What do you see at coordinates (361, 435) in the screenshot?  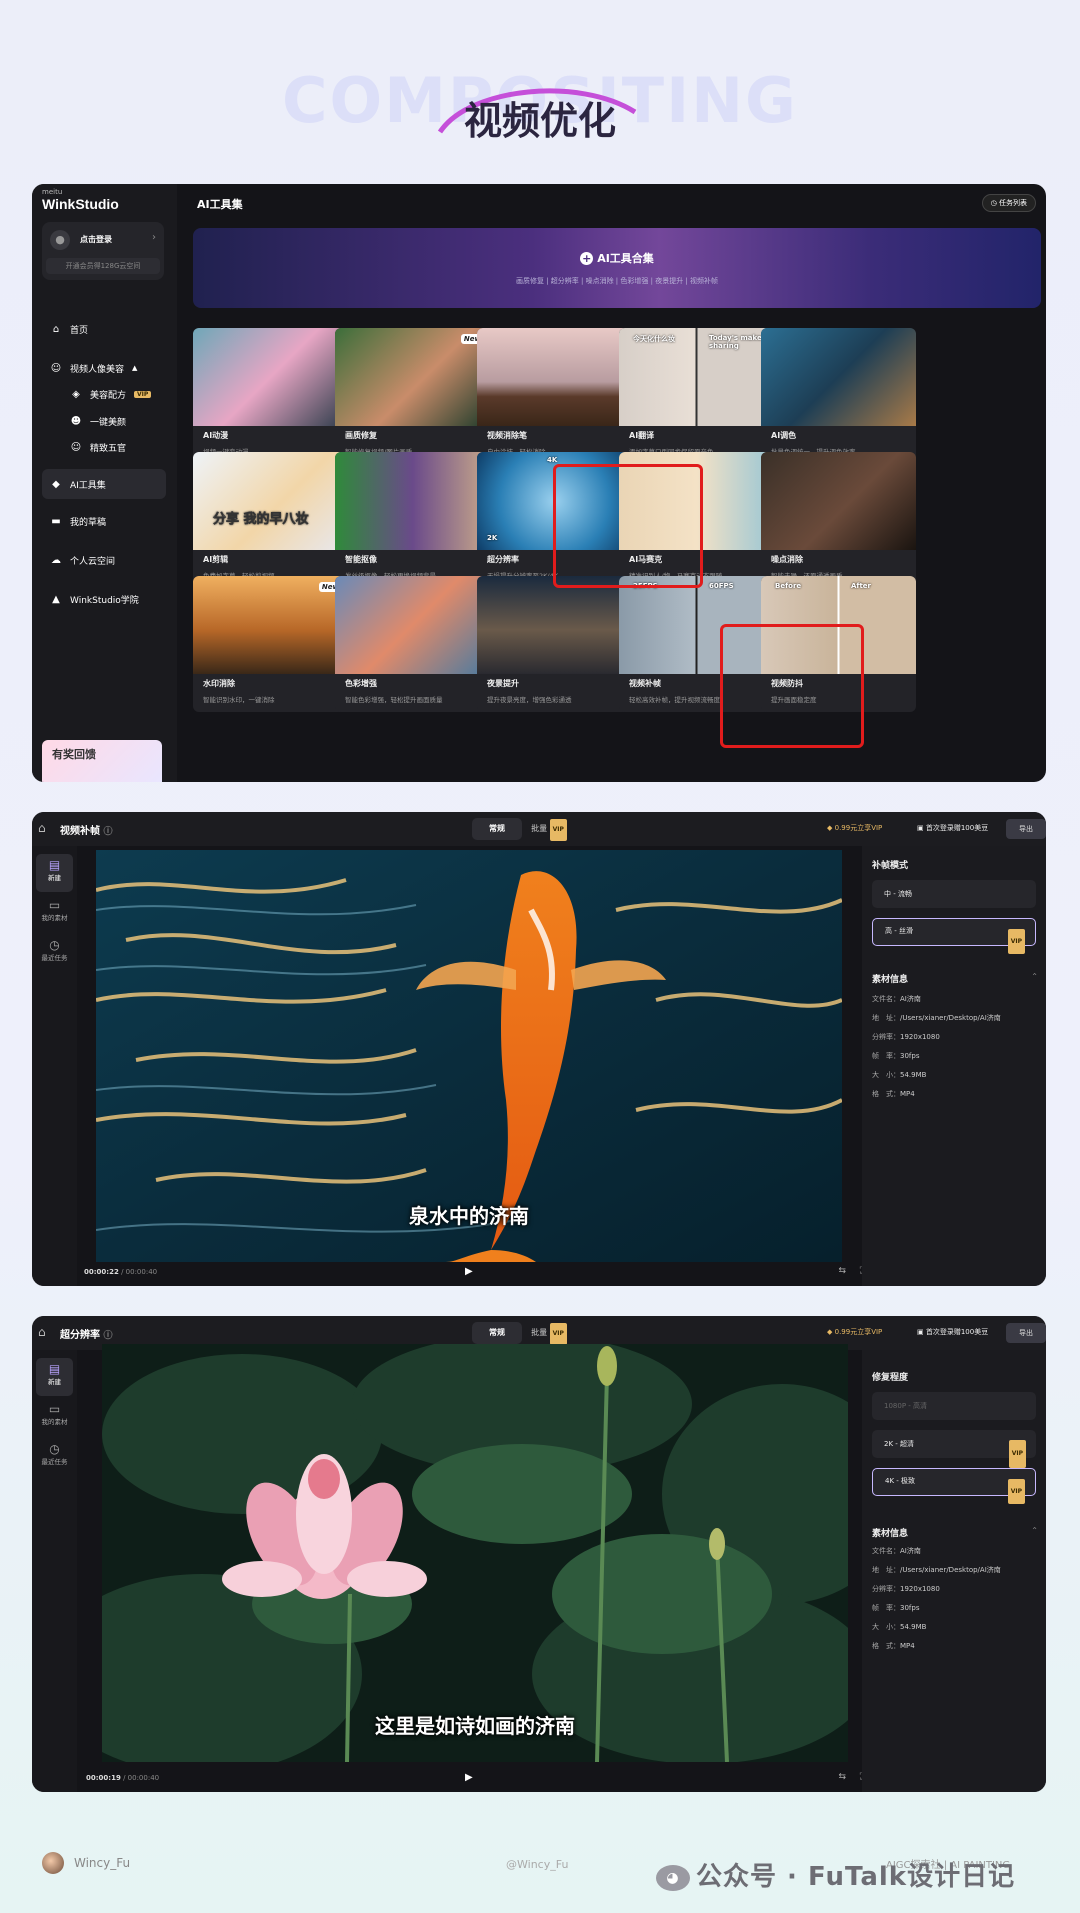 I see `tool-title: 画质修复` at bounding box center [361, 435].